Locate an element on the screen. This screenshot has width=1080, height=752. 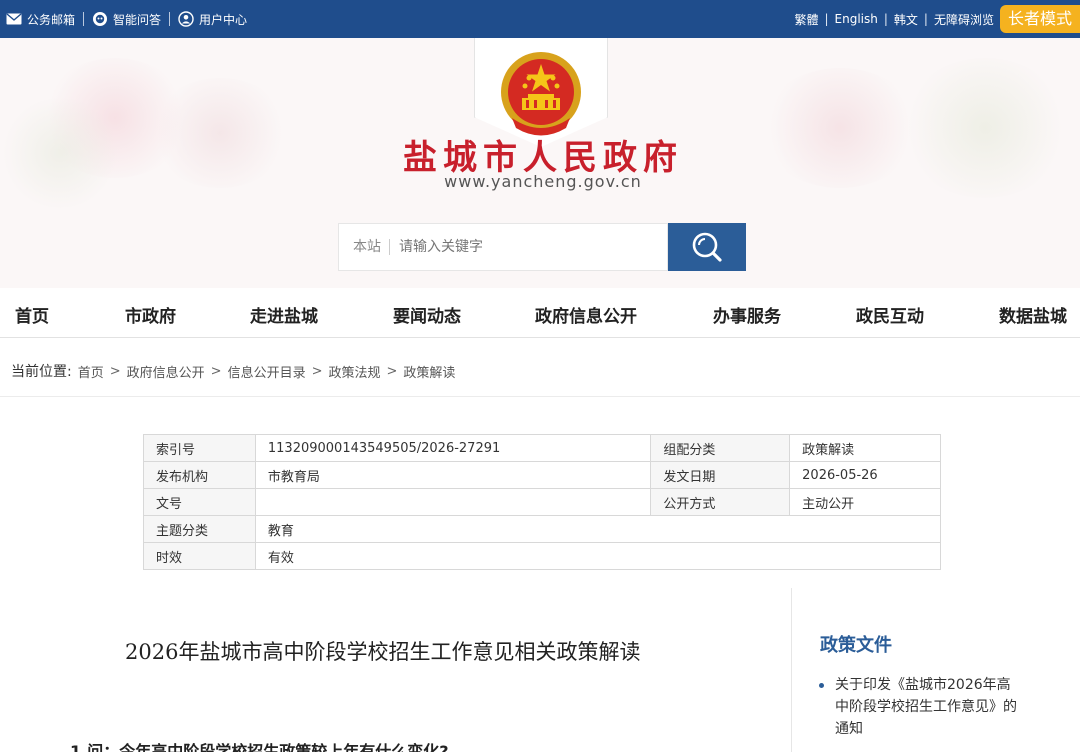
table-row: 主题分类 教育 is located at coordinates (542, 529).